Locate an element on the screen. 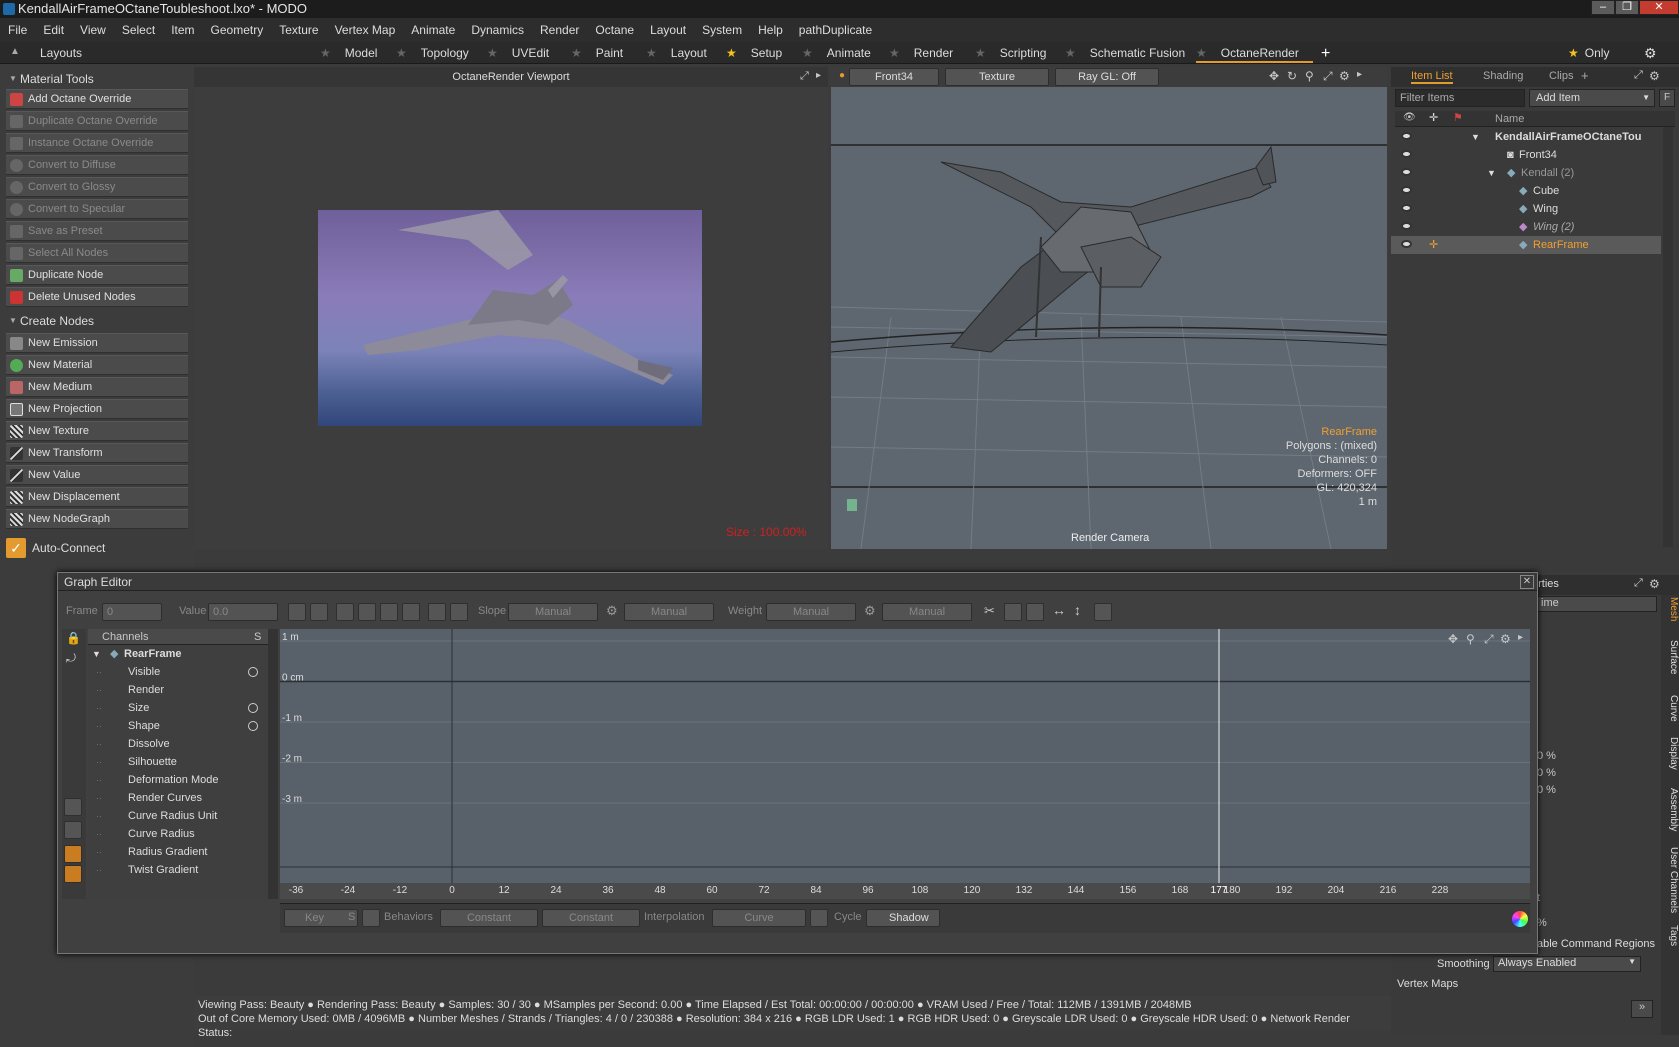 This screenshot has width=1679, height=1047. menu-animate: Animate is located at coordinates (433, 30).